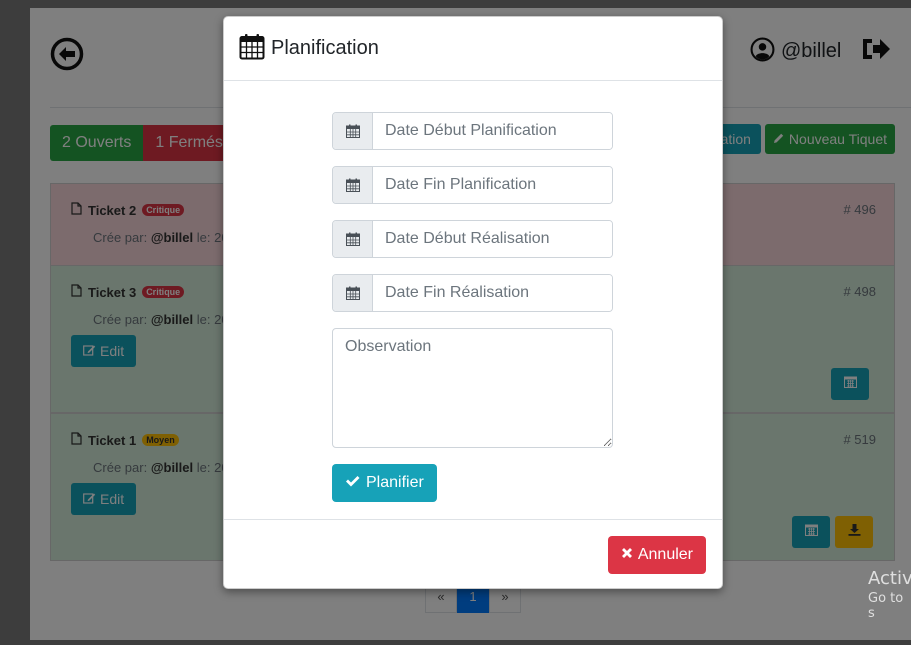 This screenshot has width=911, height=645. I want to click on date-fin-realisation-input, so click(492, 293).